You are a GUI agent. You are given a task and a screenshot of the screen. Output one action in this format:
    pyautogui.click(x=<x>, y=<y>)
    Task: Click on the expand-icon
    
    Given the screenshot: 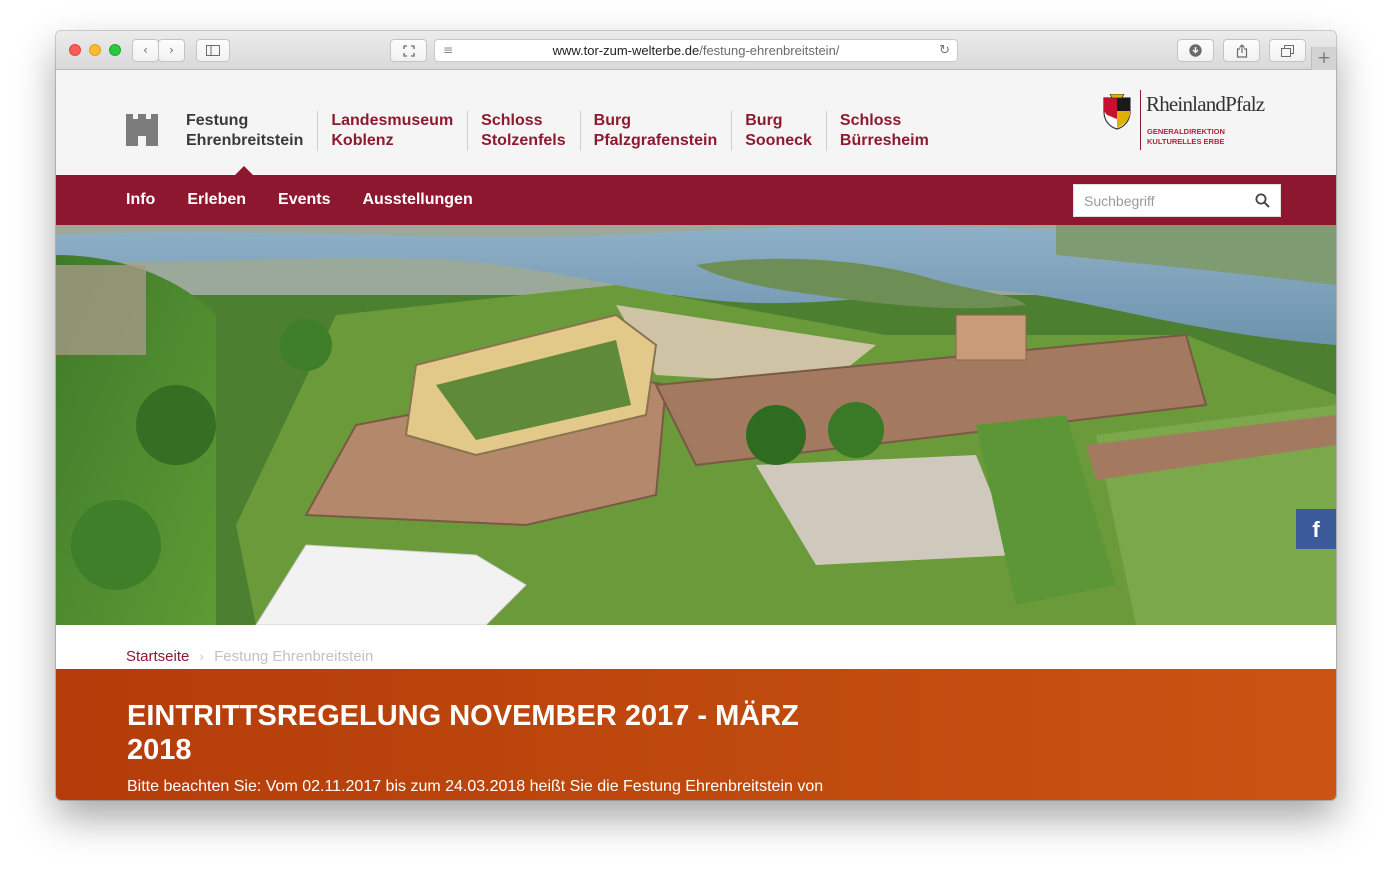 What is the action you would take?
    pyautogui.click(x=408, y=51)
    